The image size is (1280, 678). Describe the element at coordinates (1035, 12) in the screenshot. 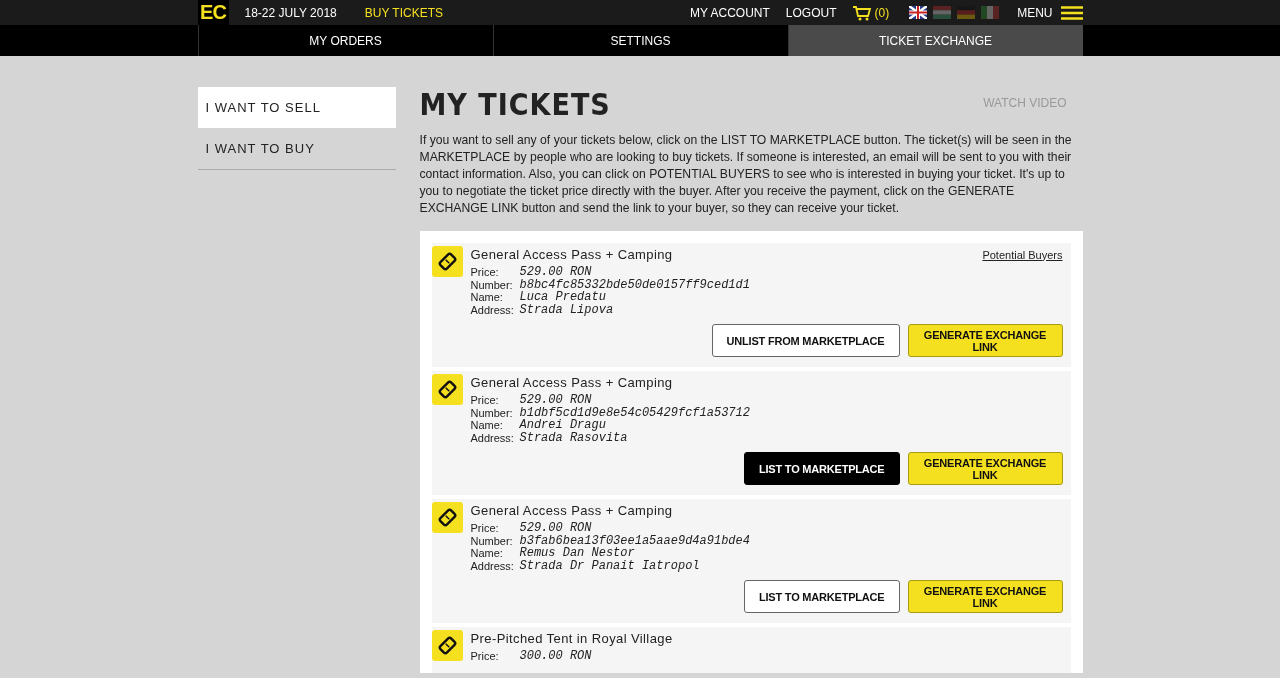

I see `menu-button: MENU` at that location.